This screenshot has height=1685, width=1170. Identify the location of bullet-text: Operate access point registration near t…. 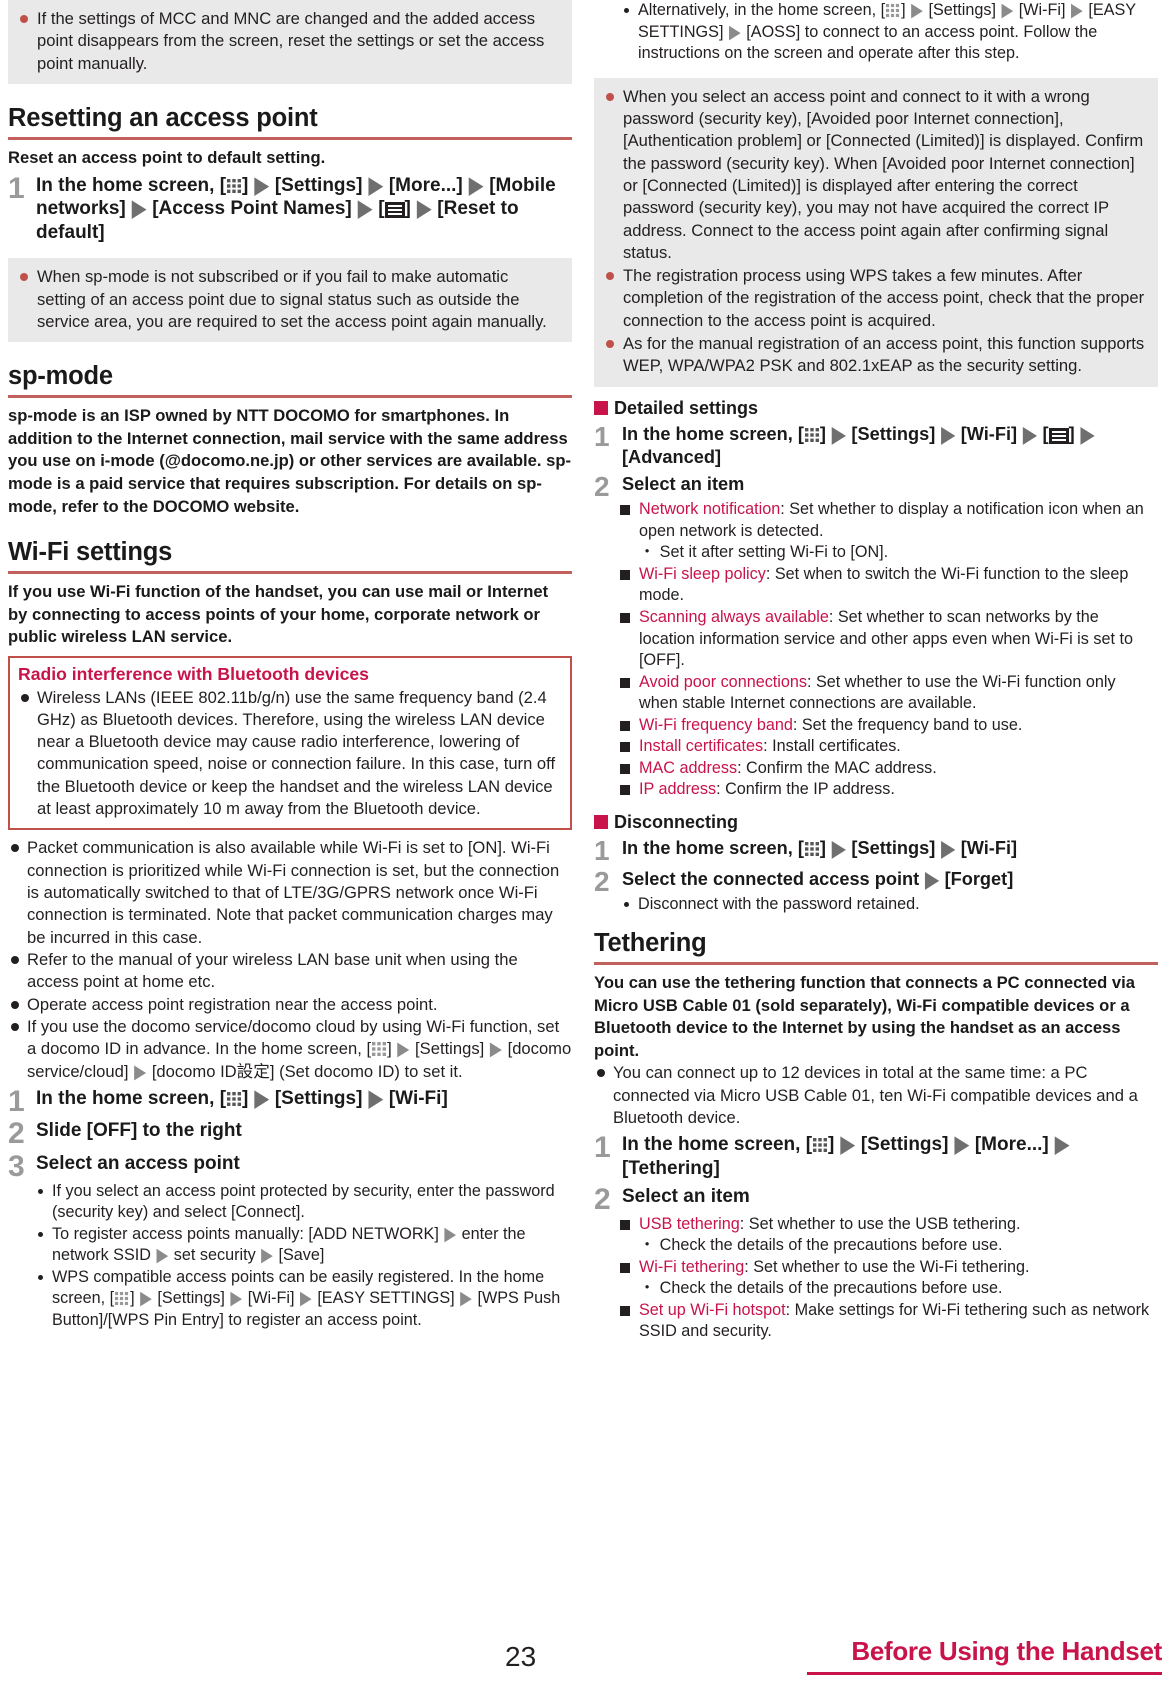
(232, 1004).